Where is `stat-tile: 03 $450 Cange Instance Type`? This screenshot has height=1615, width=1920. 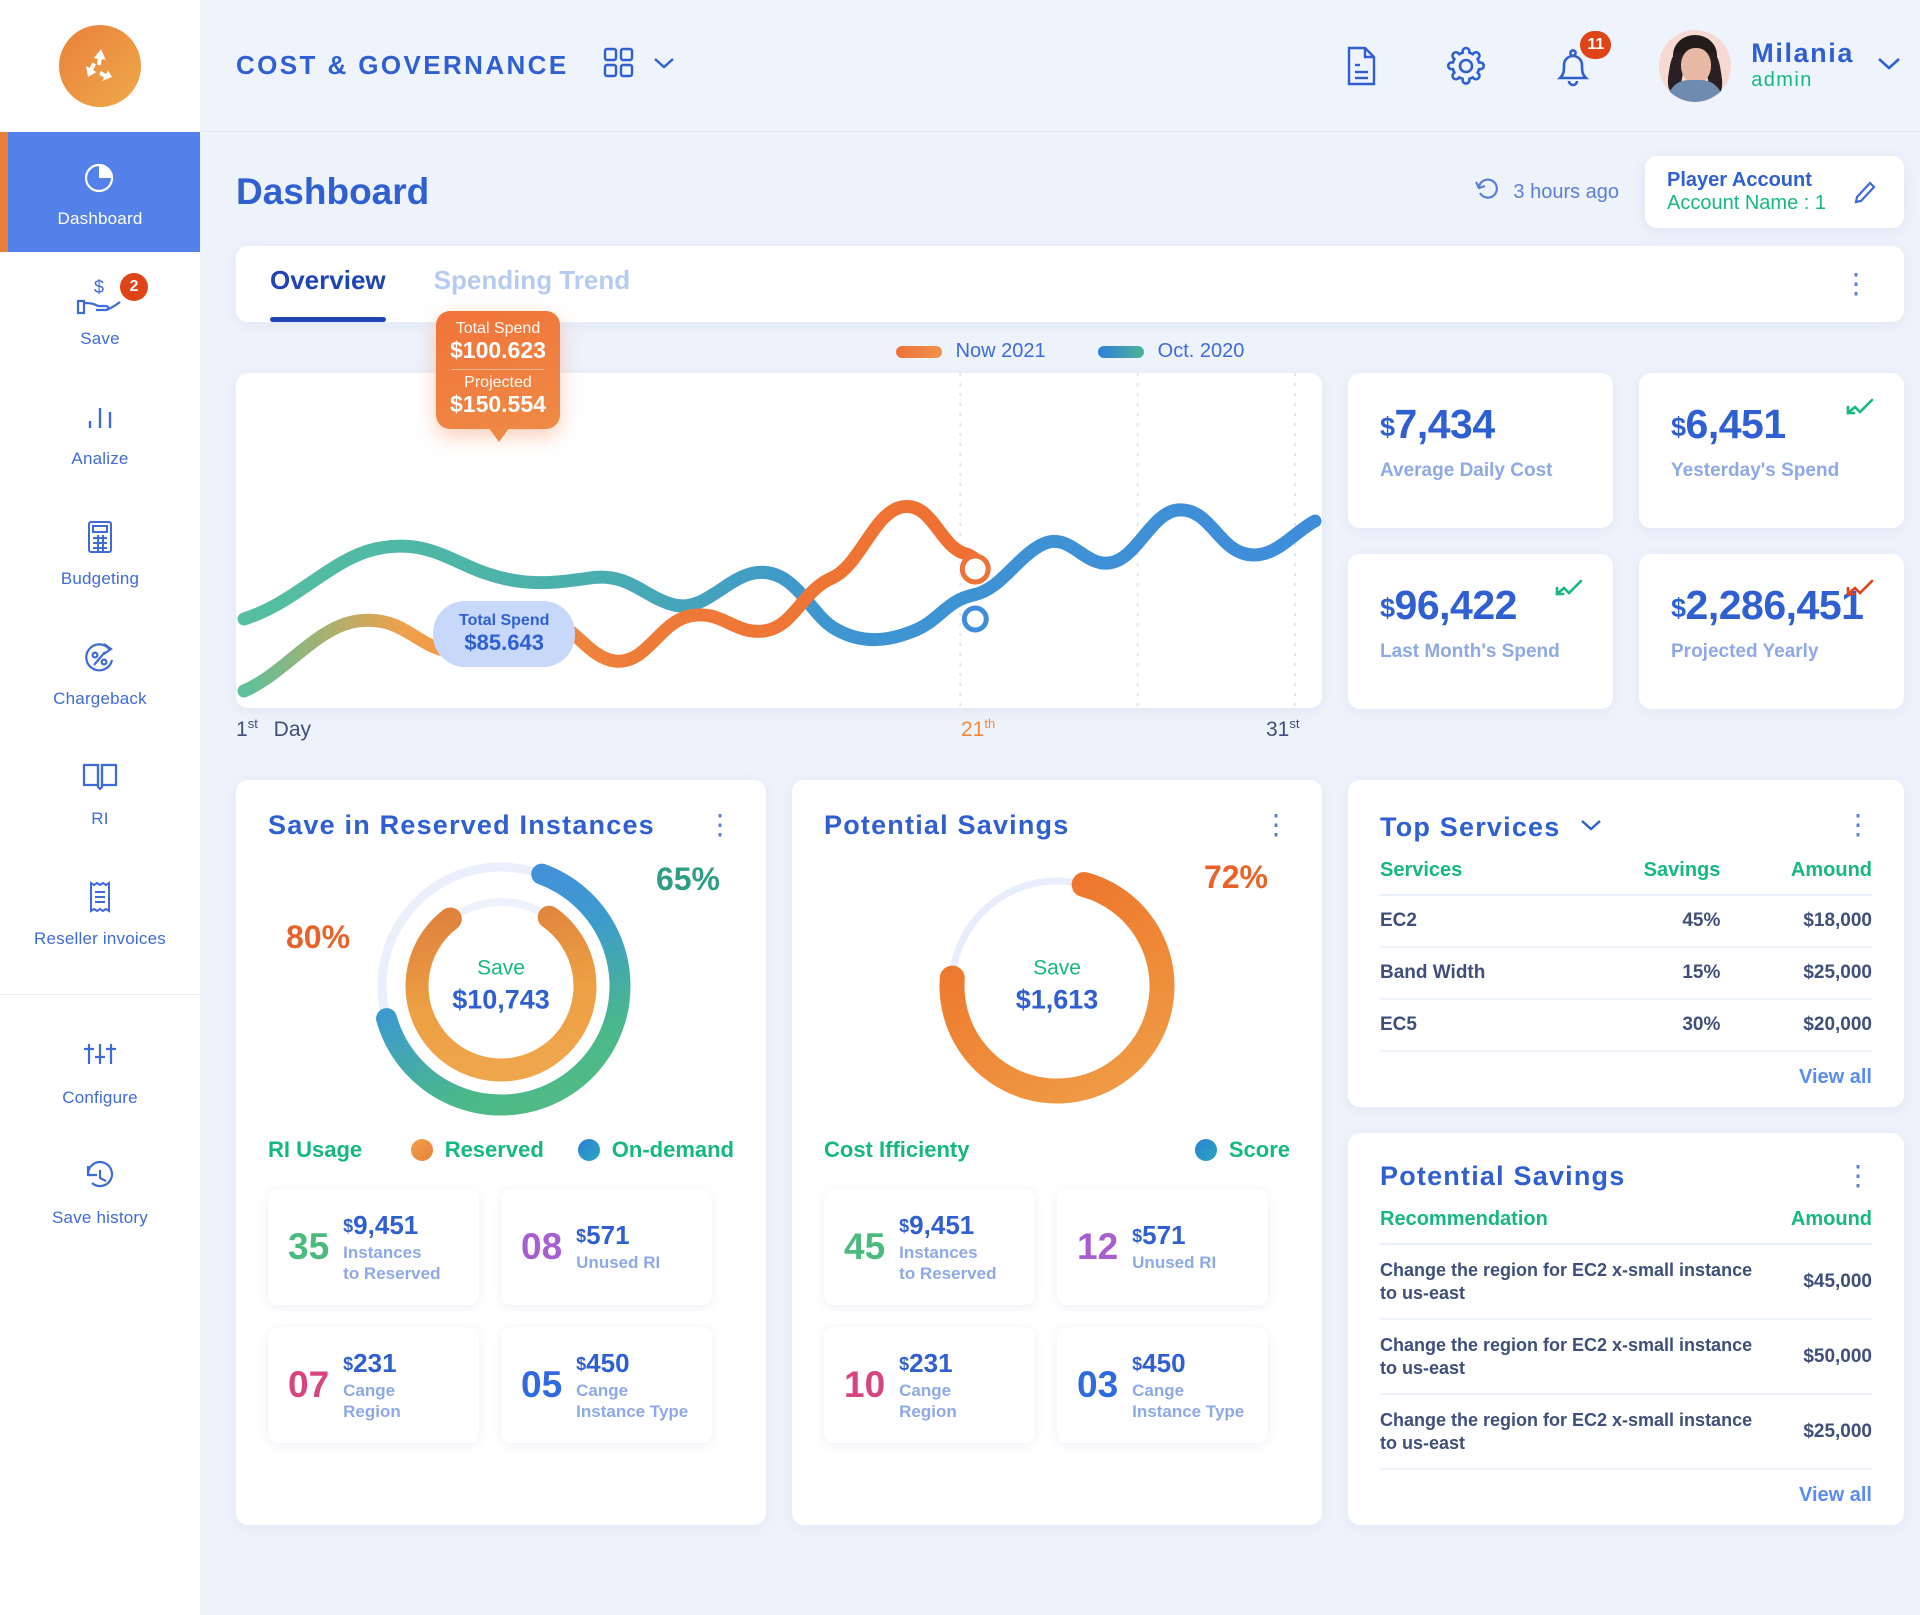 stat-tile: 03 $450 Cange Instance Type is located at coordinates (1162, 1385).